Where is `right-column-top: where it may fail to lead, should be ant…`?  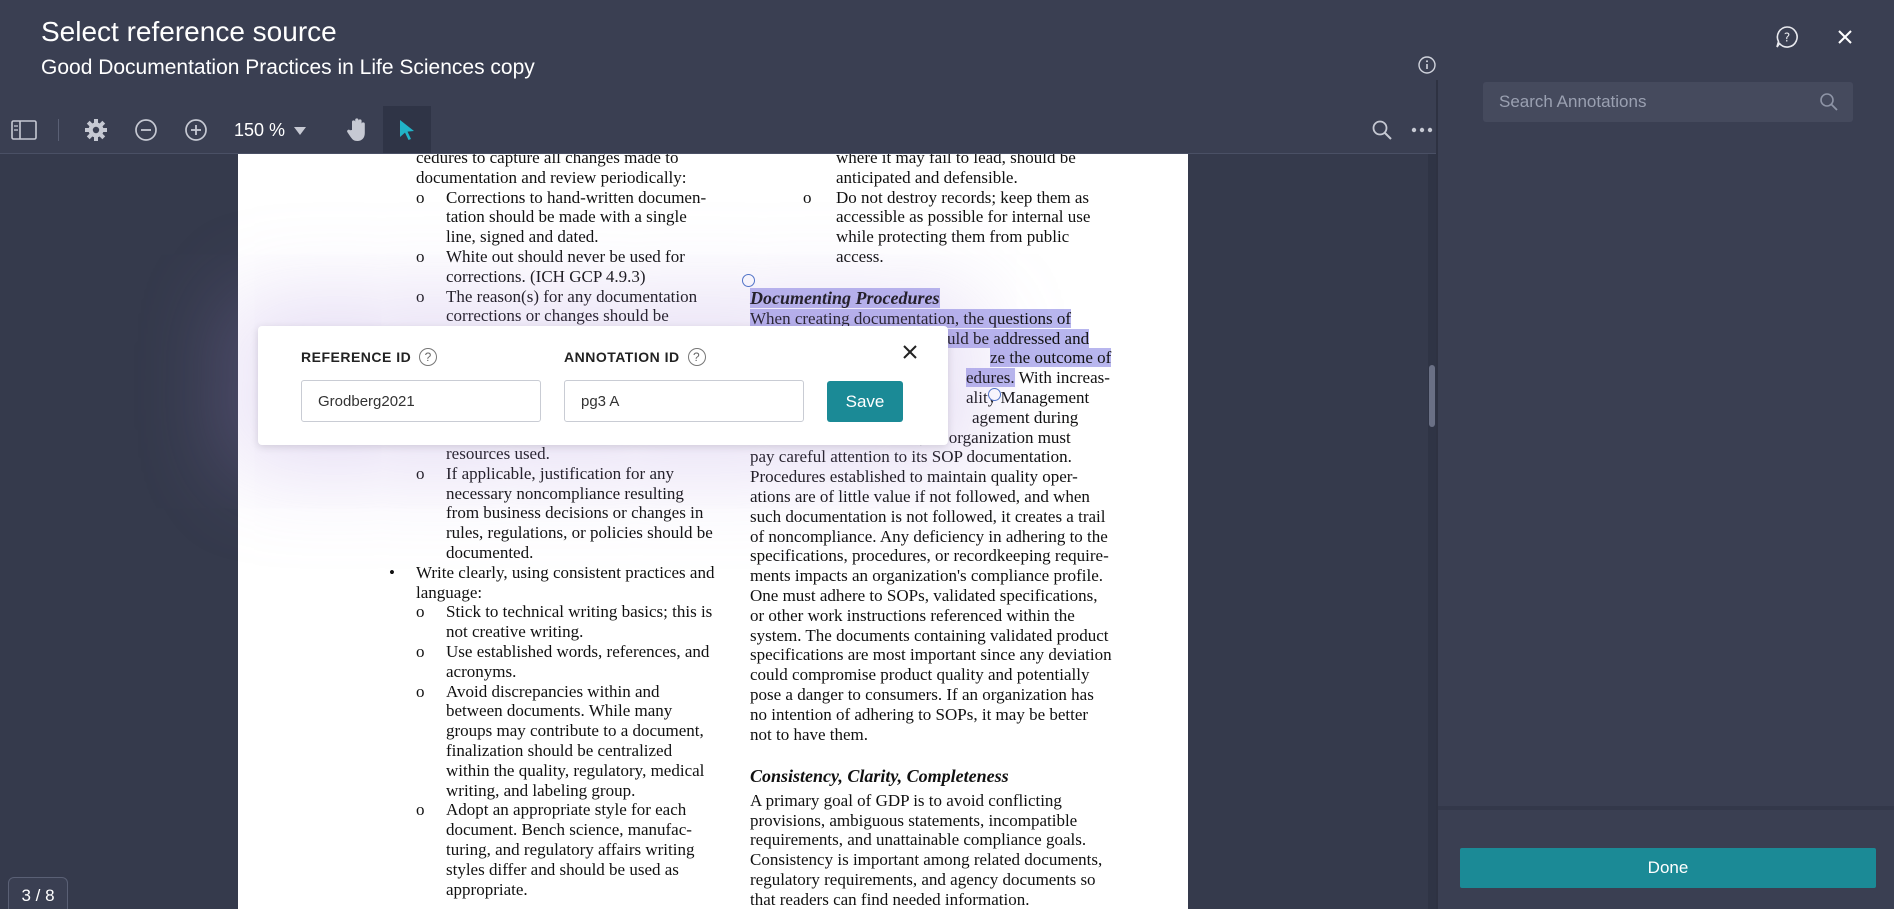 right-column-top: where it may fail to lead, should be ant… is located at coordinates (947, 210).